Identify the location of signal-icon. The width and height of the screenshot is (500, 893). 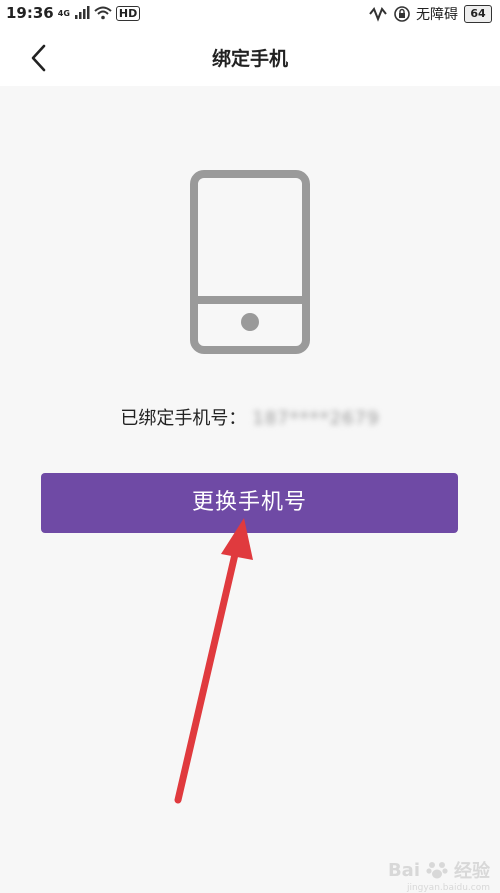
(82, 12).